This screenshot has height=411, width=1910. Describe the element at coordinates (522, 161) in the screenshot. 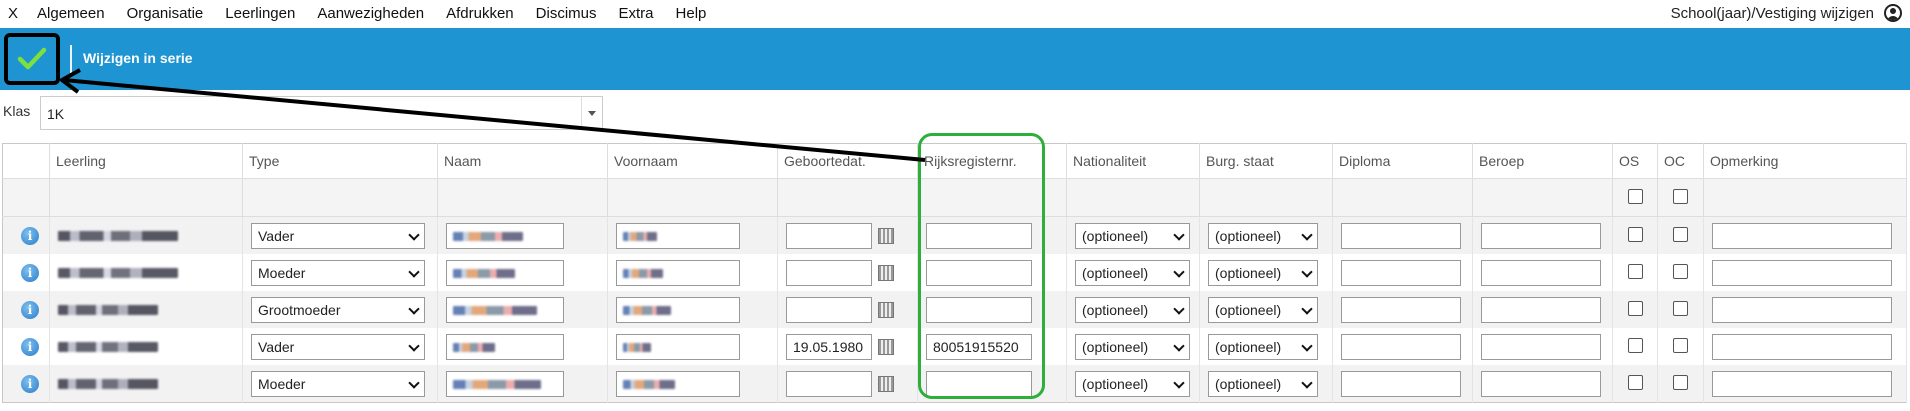

I see `col-naam: Naam` at that location.